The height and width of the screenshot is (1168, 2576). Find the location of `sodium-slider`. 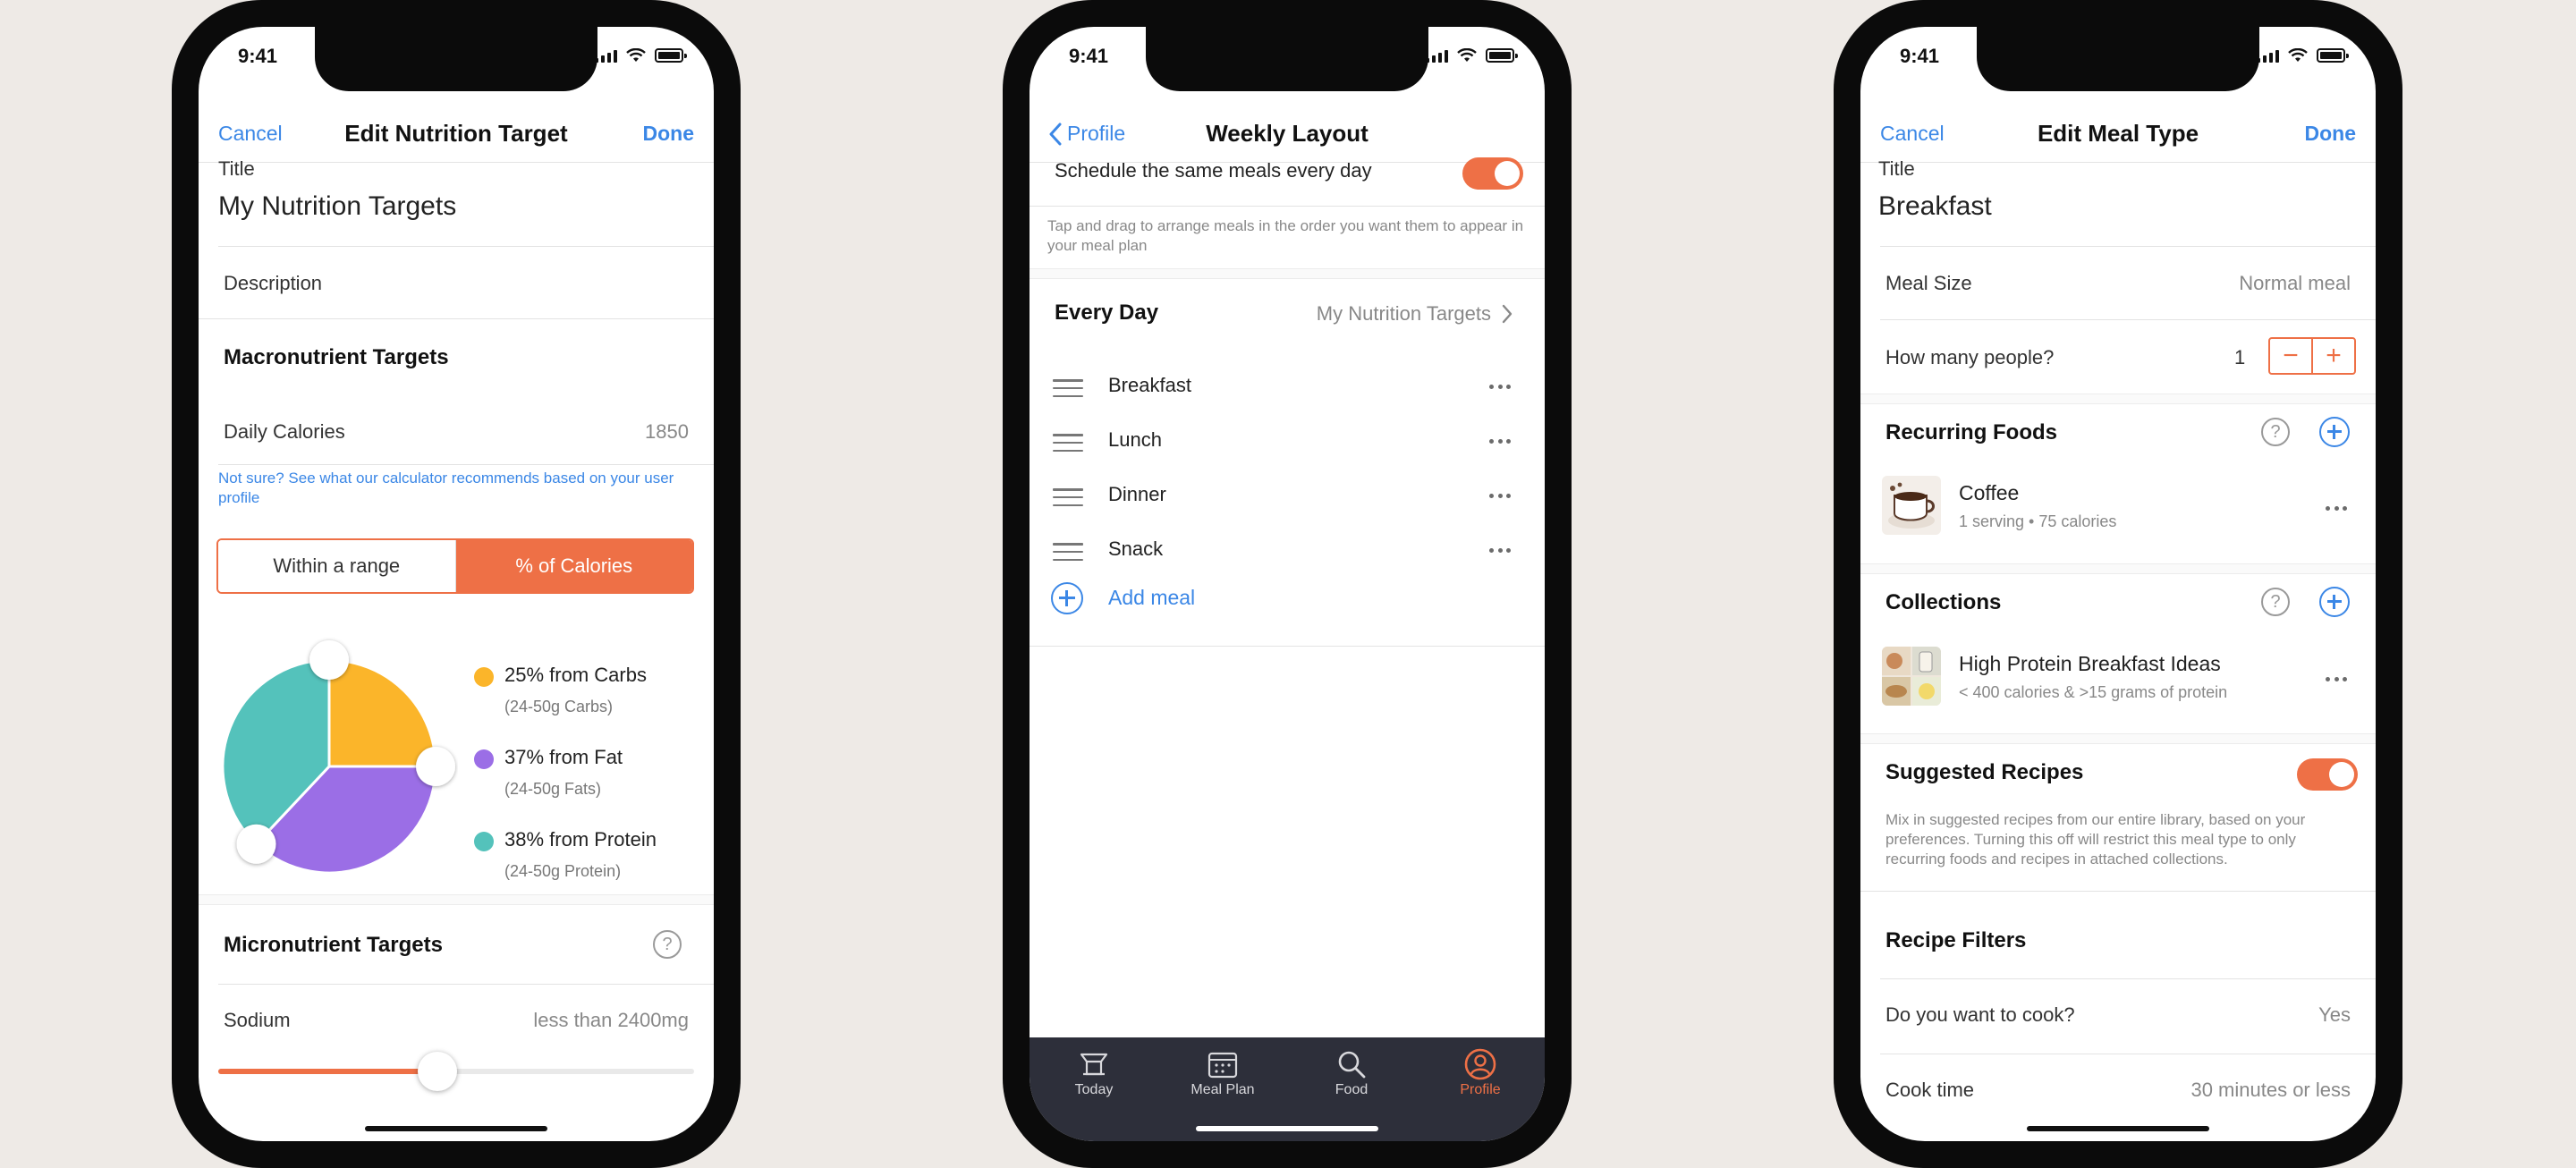

sodium-slider is located at coordinates (456, 1071).